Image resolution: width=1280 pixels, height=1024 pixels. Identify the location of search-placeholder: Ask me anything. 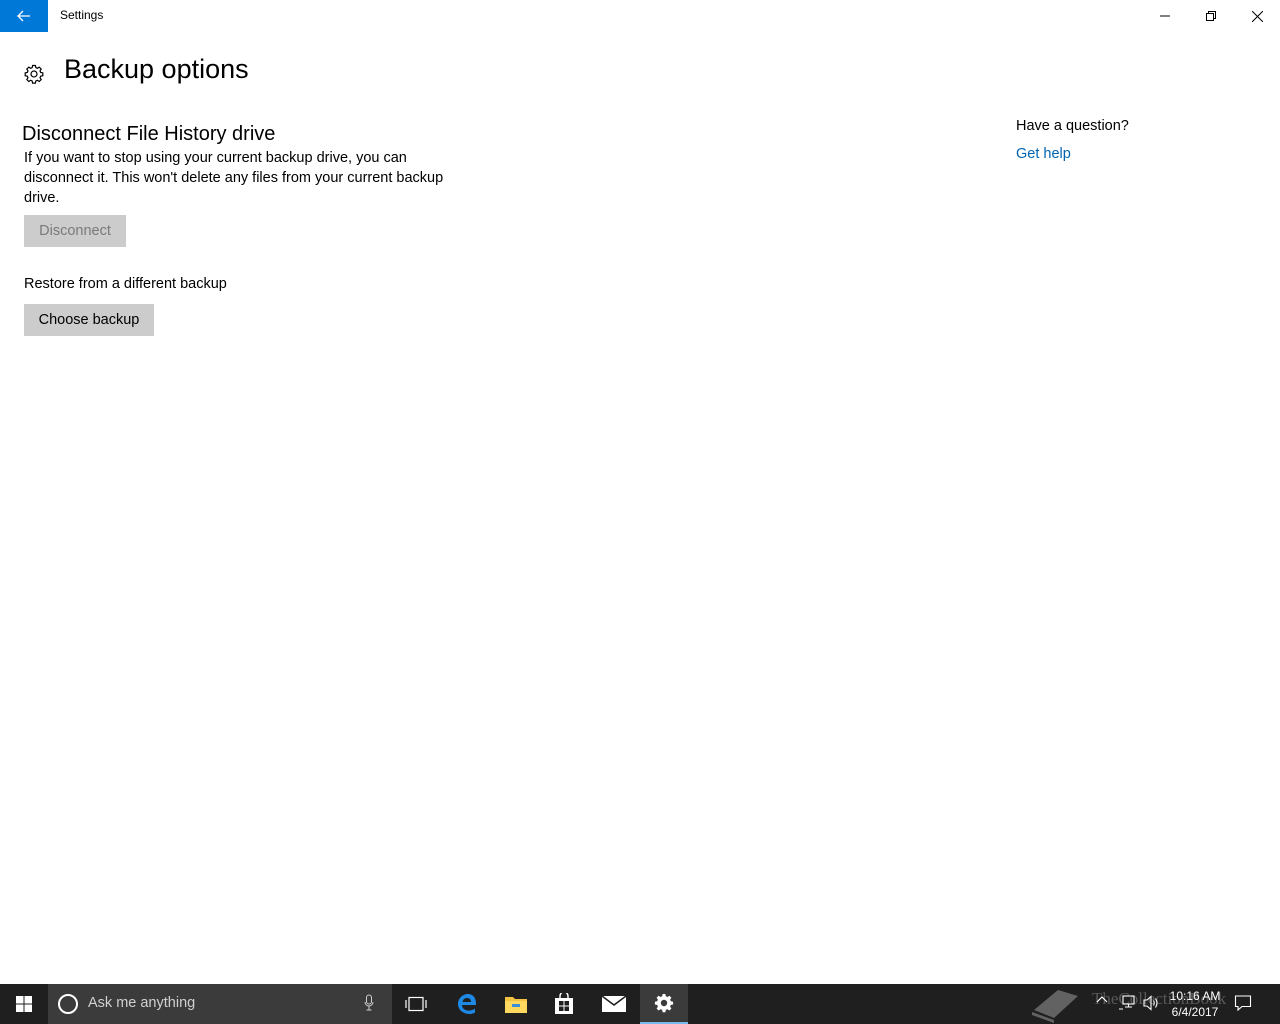
(142, 1003).